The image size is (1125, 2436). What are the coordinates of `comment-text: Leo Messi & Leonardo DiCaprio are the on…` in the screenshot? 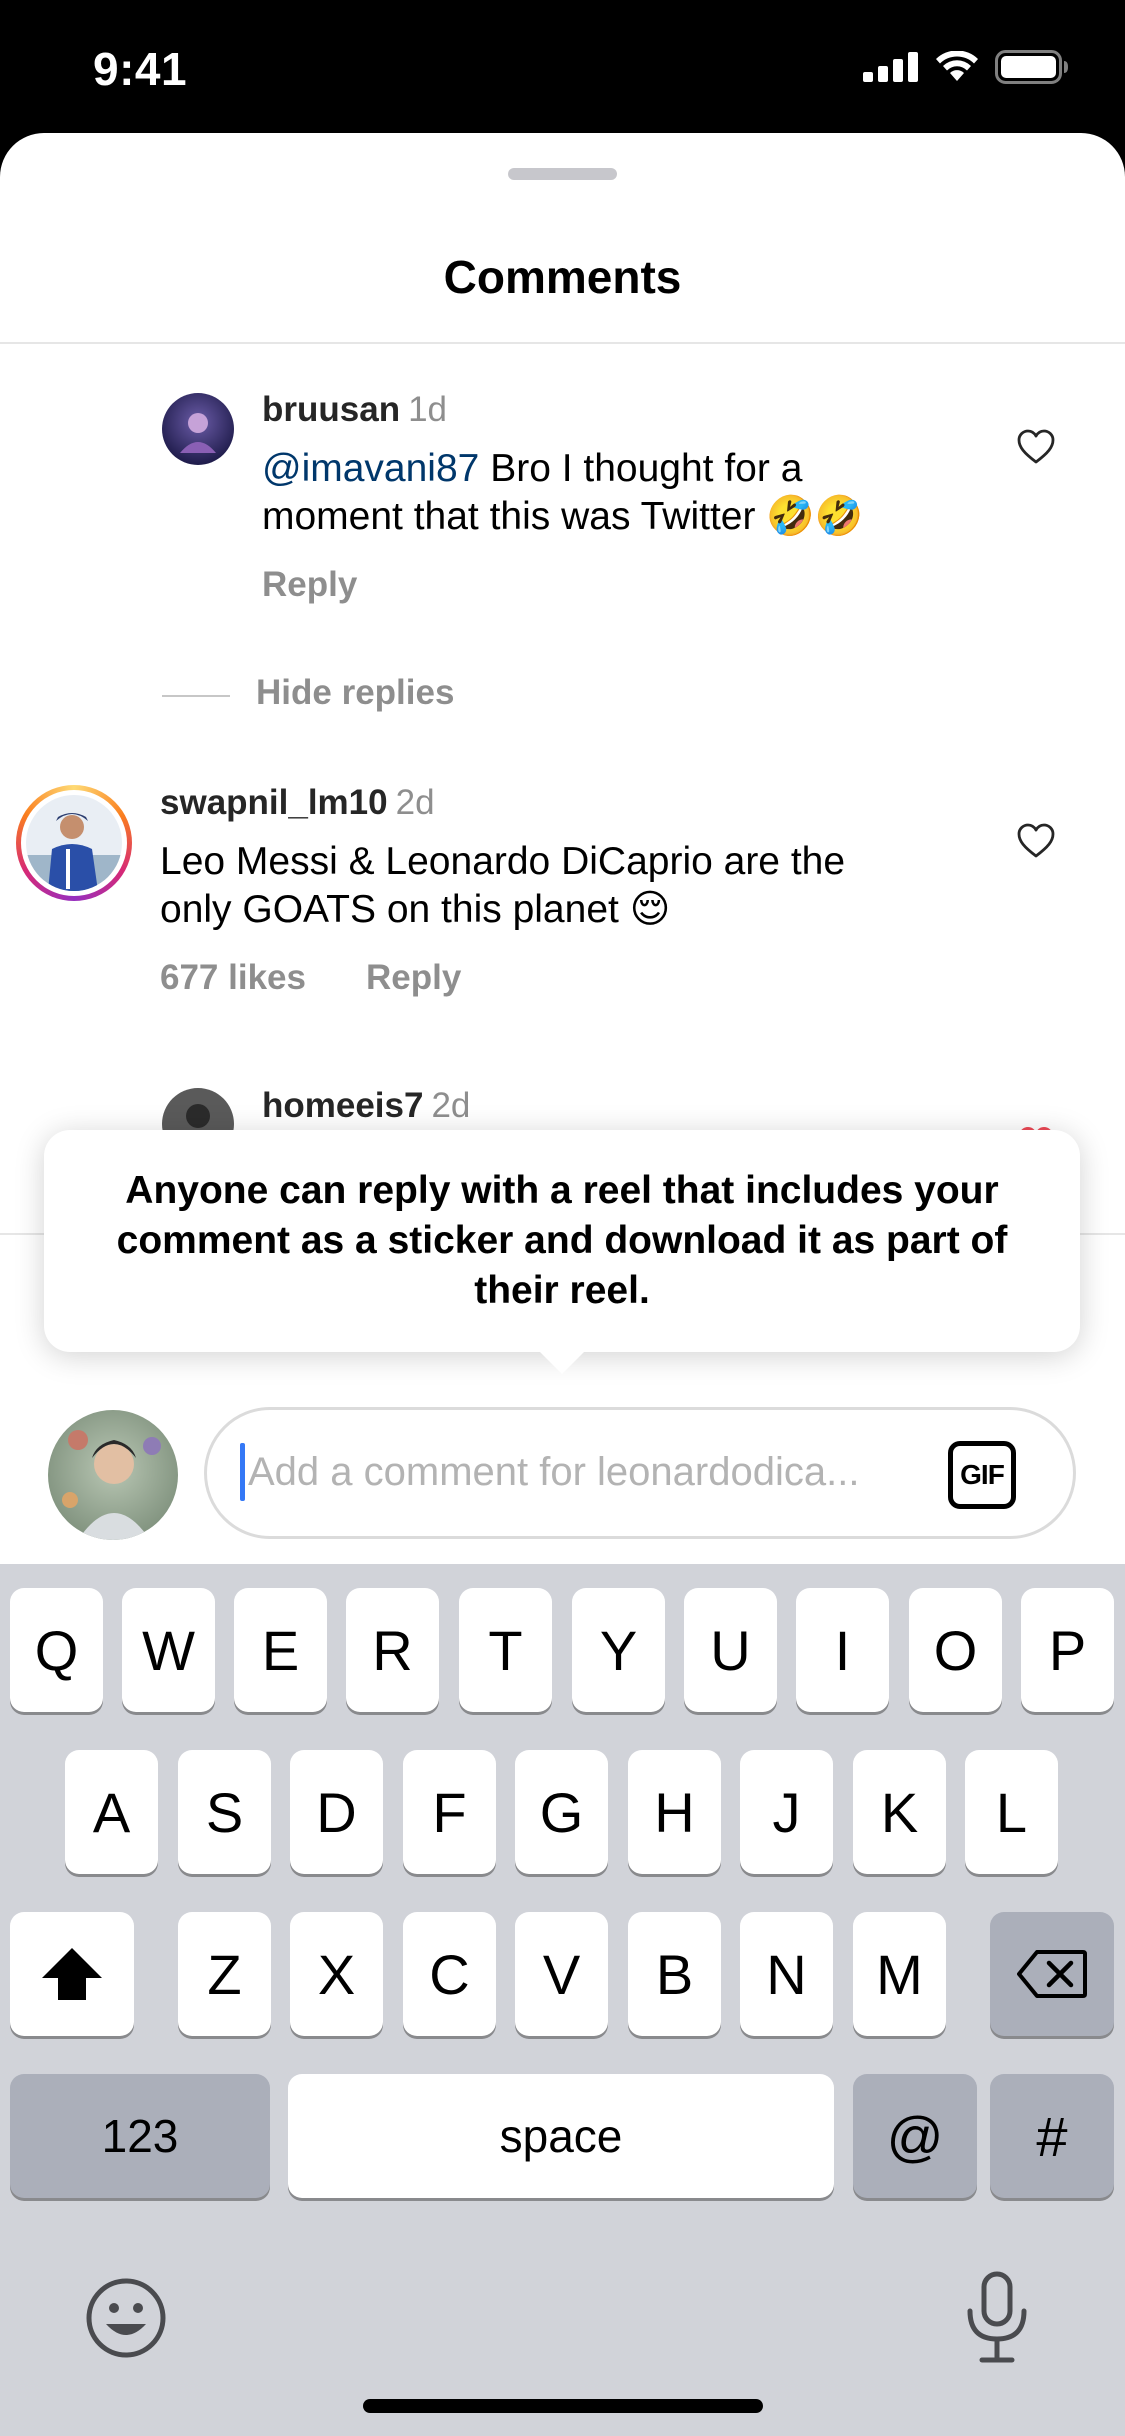 It's located at (570, 886).